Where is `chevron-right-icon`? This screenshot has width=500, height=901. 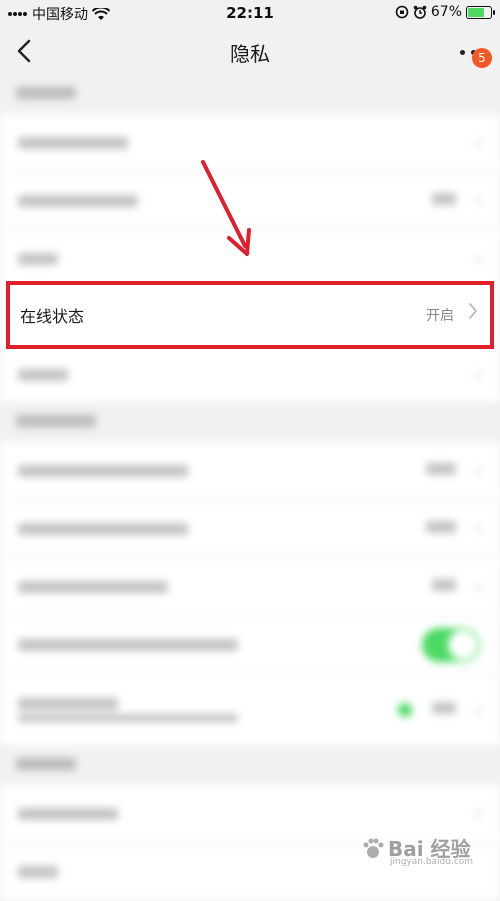 chevron-right-icon is located at coordinates (473, 311).